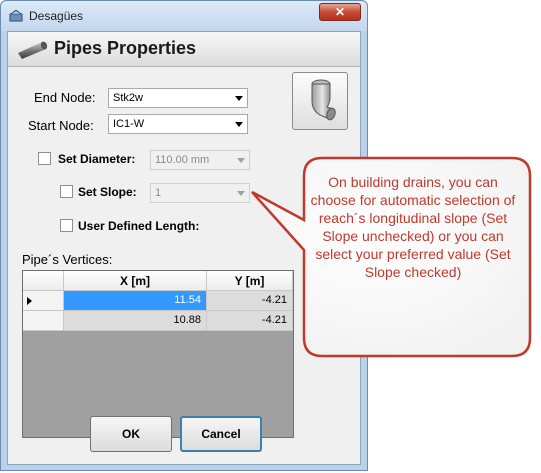  Describe the element at coordinates (178, 98) in the screenshot. I see `end-node-select: Stk2w` at that location.